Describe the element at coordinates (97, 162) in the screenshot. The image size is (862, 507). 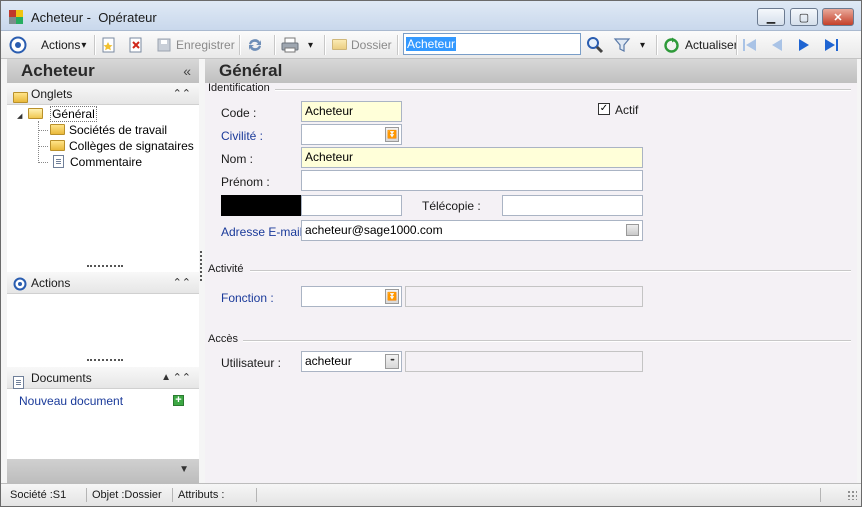
I see `tree-item-commentaire: Commentaire` at that location.